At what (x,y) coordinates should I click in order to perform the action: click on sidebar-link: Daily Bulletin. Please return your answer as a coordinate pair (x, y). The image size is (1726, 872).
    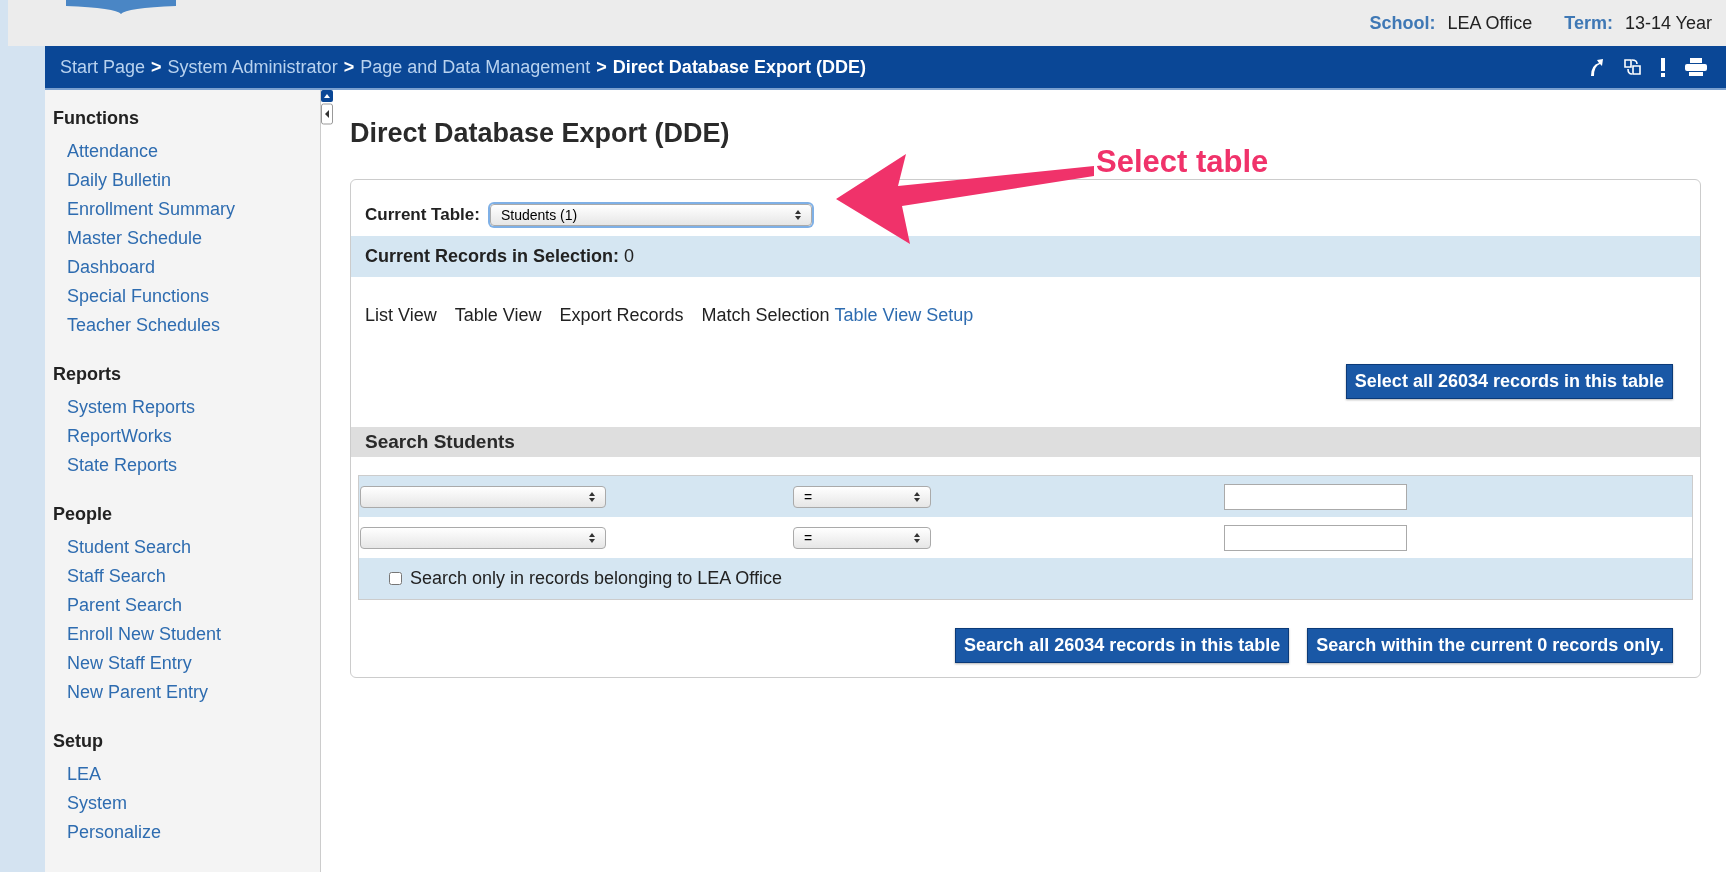
    Looking at the image, I should click on (193, 180).